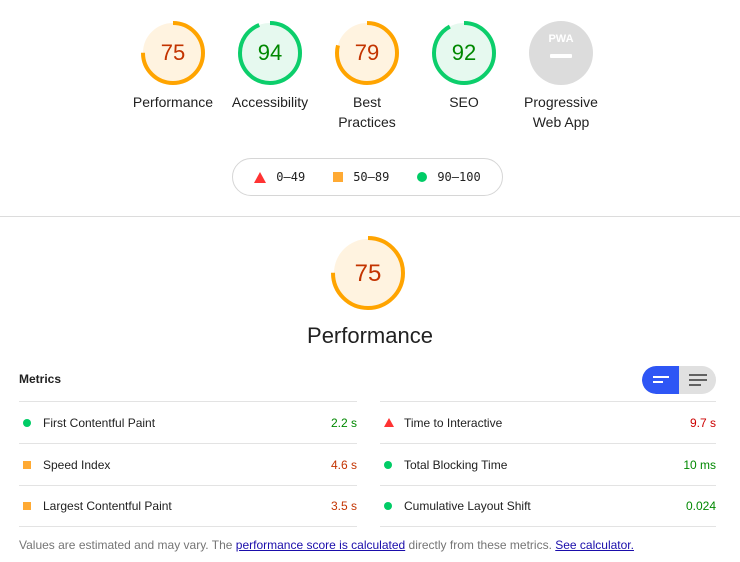 This screenshot has width=740, height=562. Describe the element at coordinates (367, 112) in the screenshot. I see `category-label: Best Practices` at that location.